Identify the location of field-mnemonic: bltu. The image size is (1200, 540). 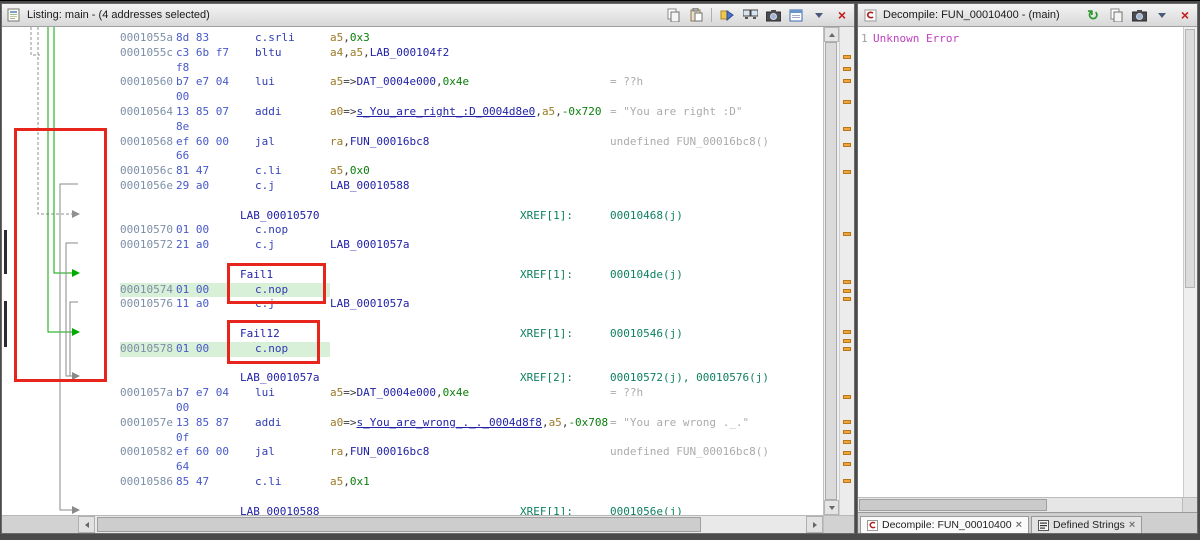
(292, 53).